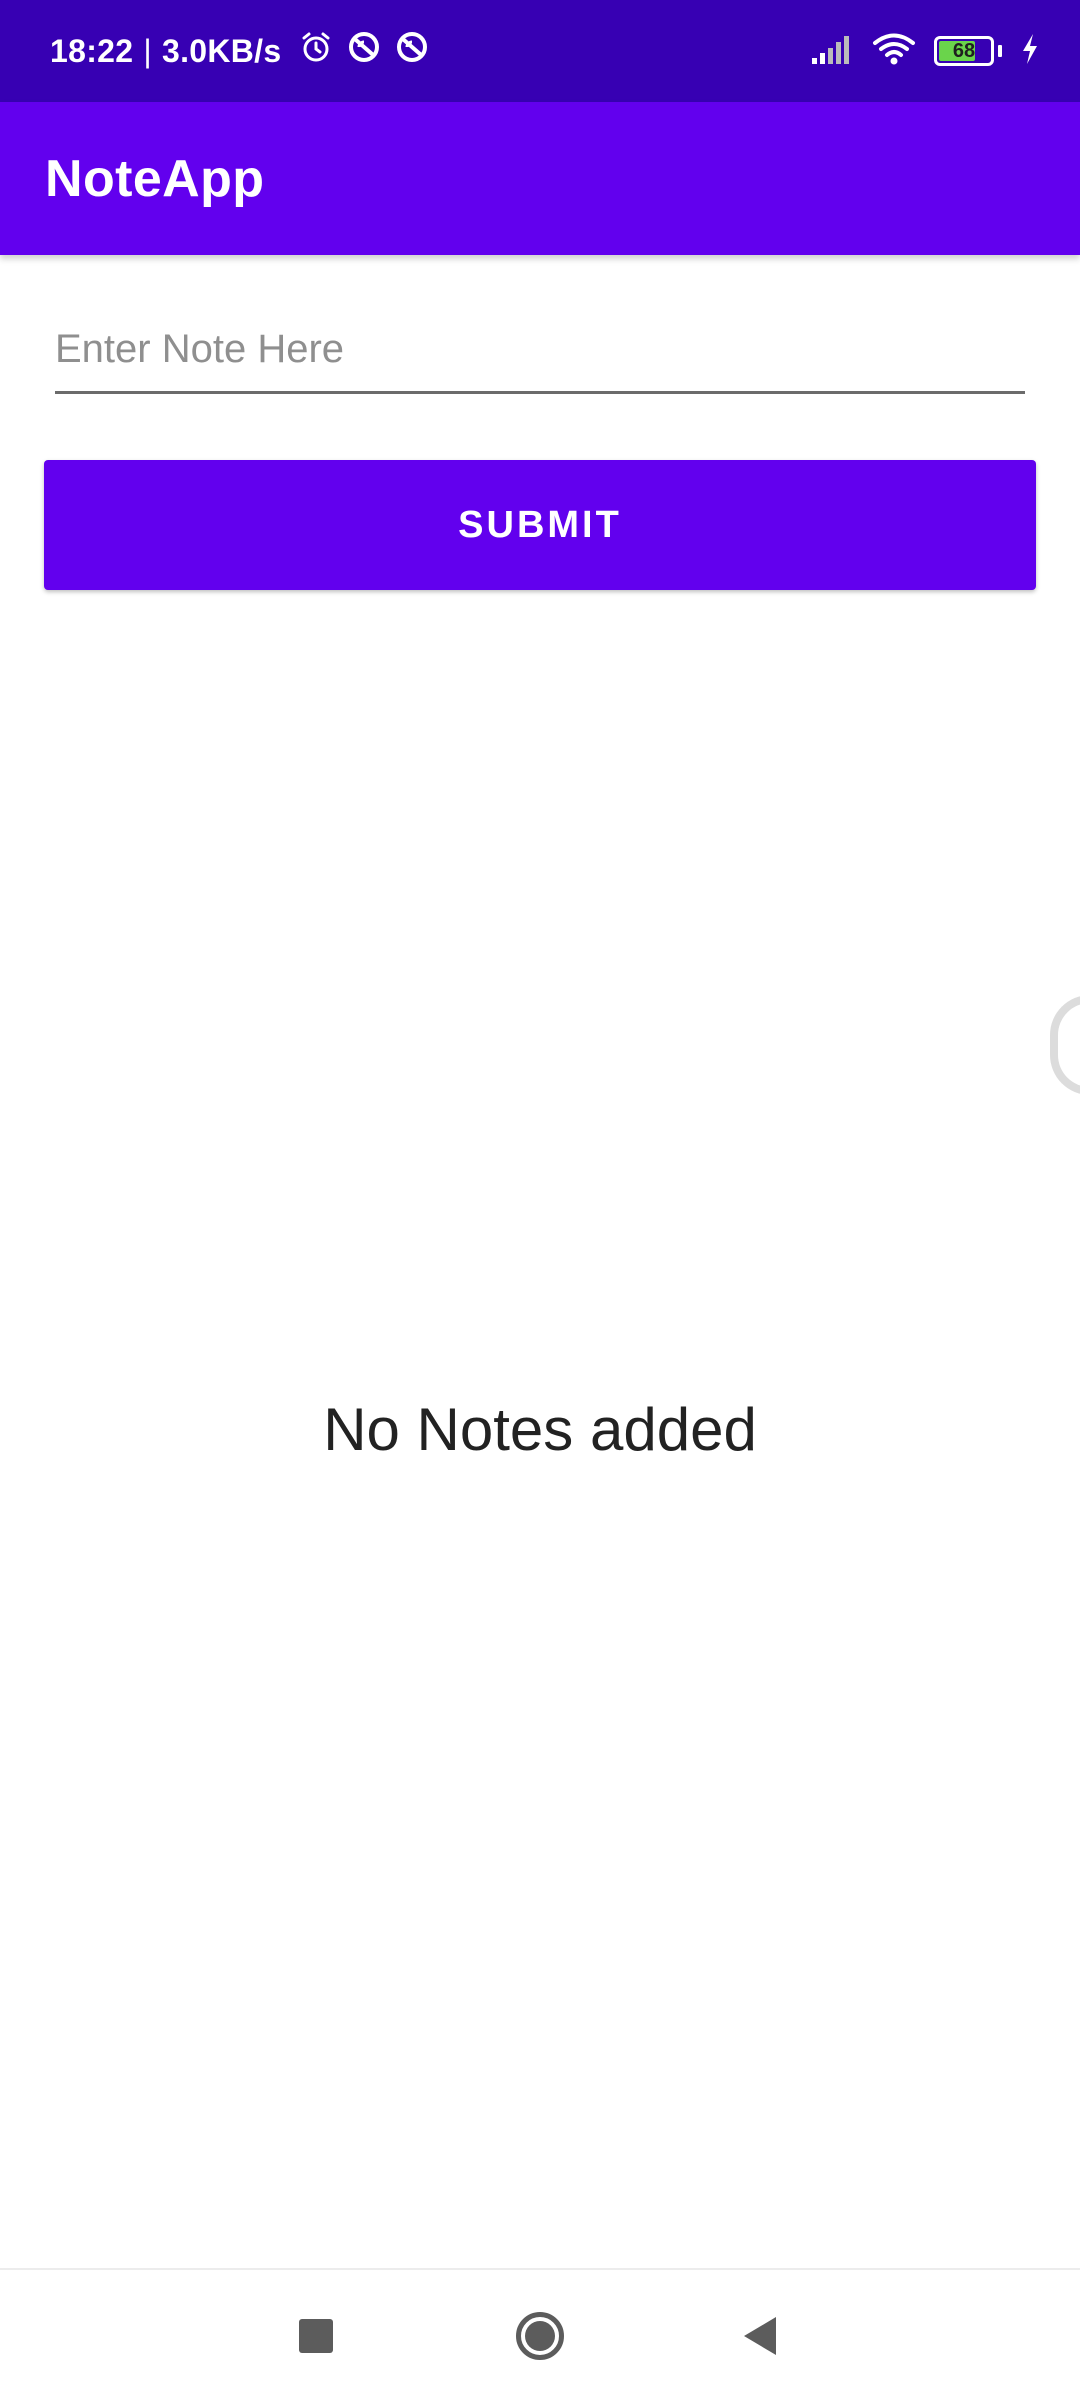  I want to click on back-button, so click(760, 2336).